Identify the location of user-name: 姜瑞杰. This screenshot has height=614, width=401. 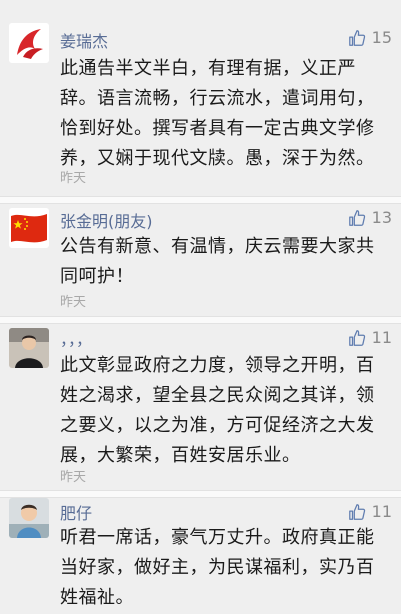
(84, 40).